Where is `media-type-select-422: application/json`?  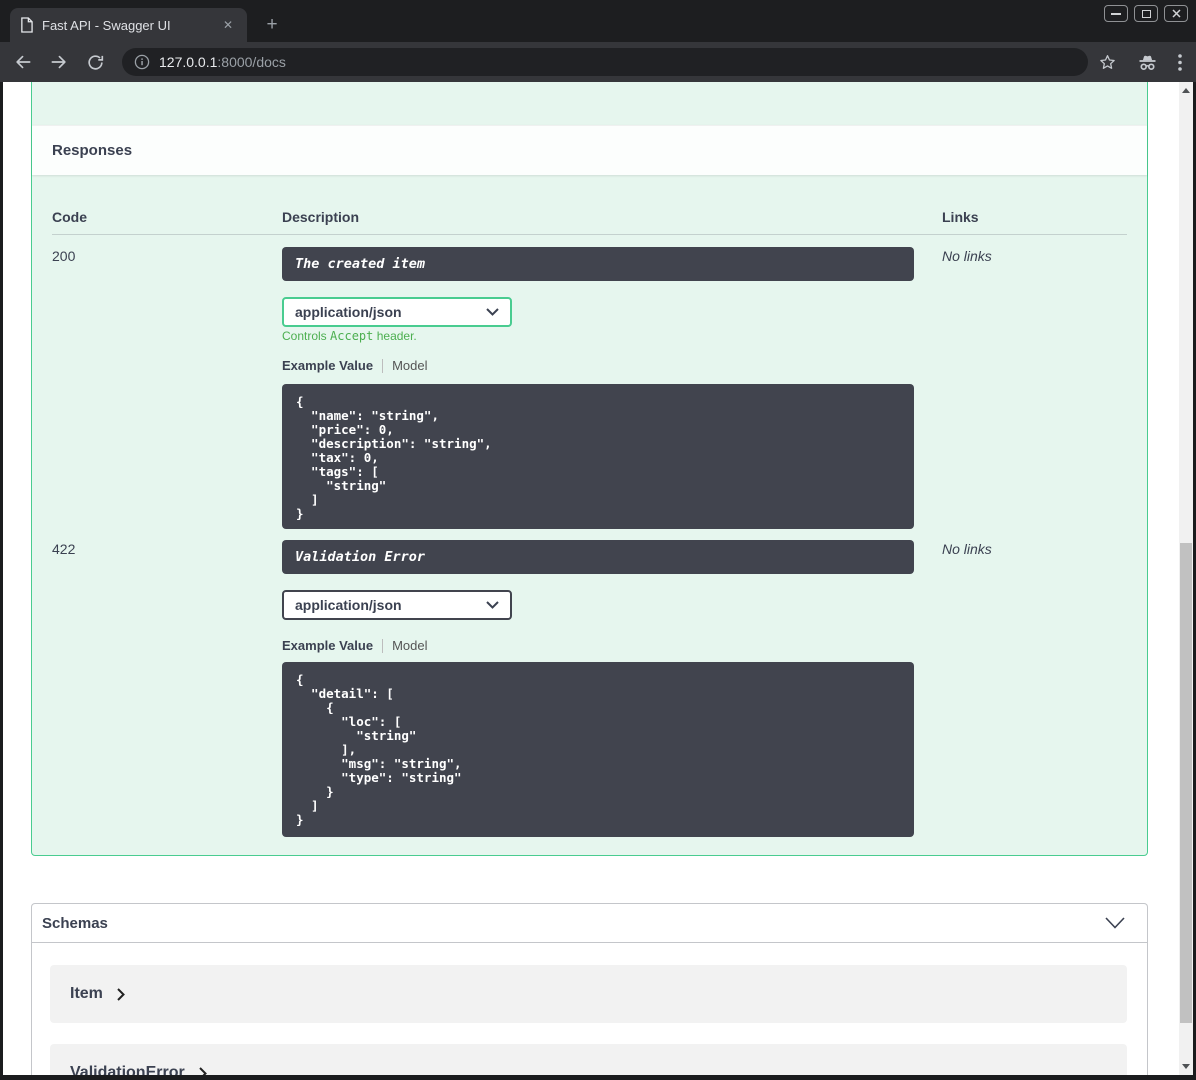 media-type-select-422: application/json is located at coordinates (397, 605).